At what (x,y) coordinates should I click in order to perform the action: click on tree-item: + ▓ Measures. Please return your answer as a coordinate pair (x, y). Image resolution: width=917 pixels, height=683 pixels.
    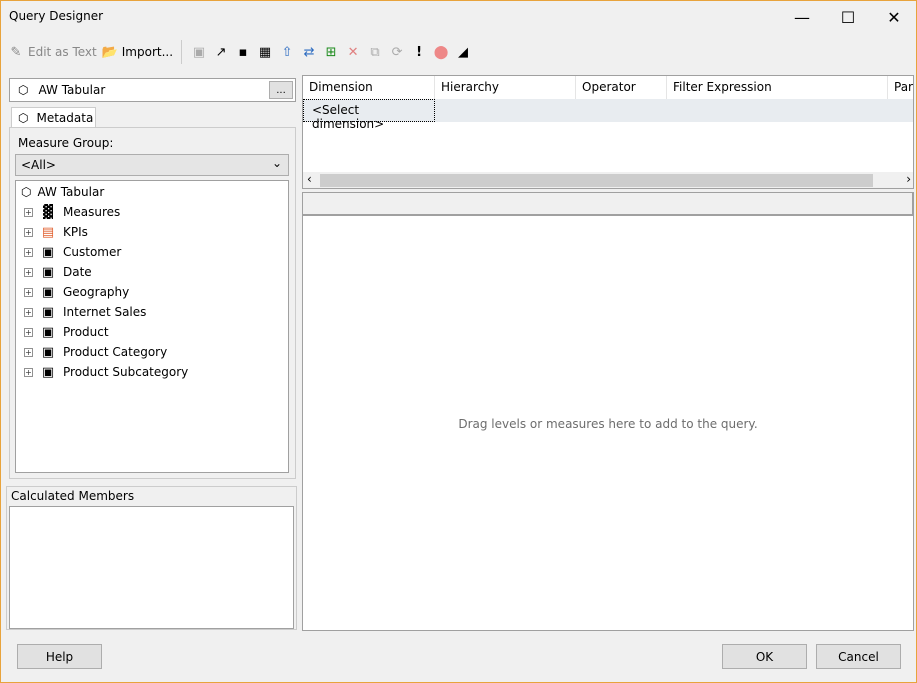
    Looking at the image, I should click on (152, 212).